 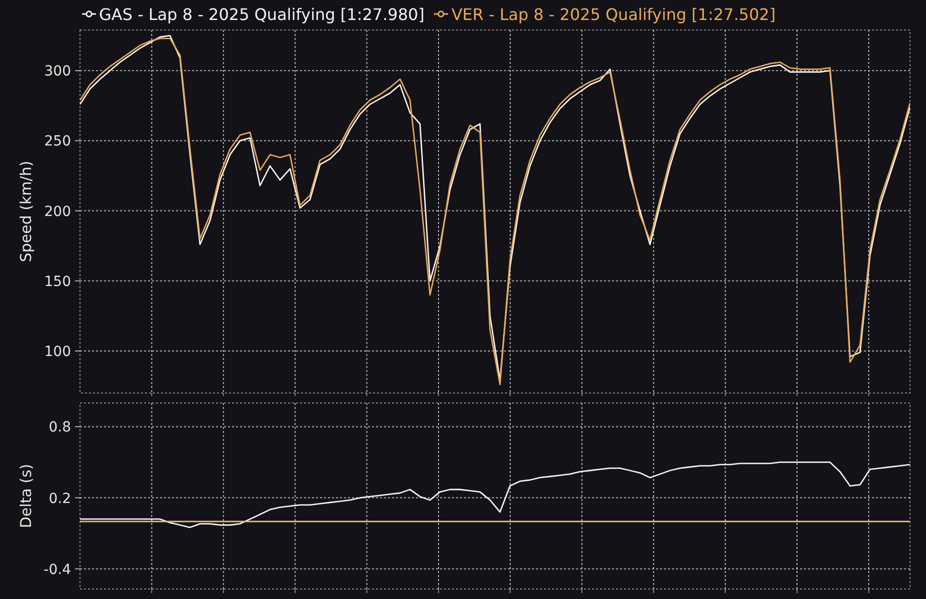 I want to click on axis-label: Delta (s), so click(x=26, y=496).